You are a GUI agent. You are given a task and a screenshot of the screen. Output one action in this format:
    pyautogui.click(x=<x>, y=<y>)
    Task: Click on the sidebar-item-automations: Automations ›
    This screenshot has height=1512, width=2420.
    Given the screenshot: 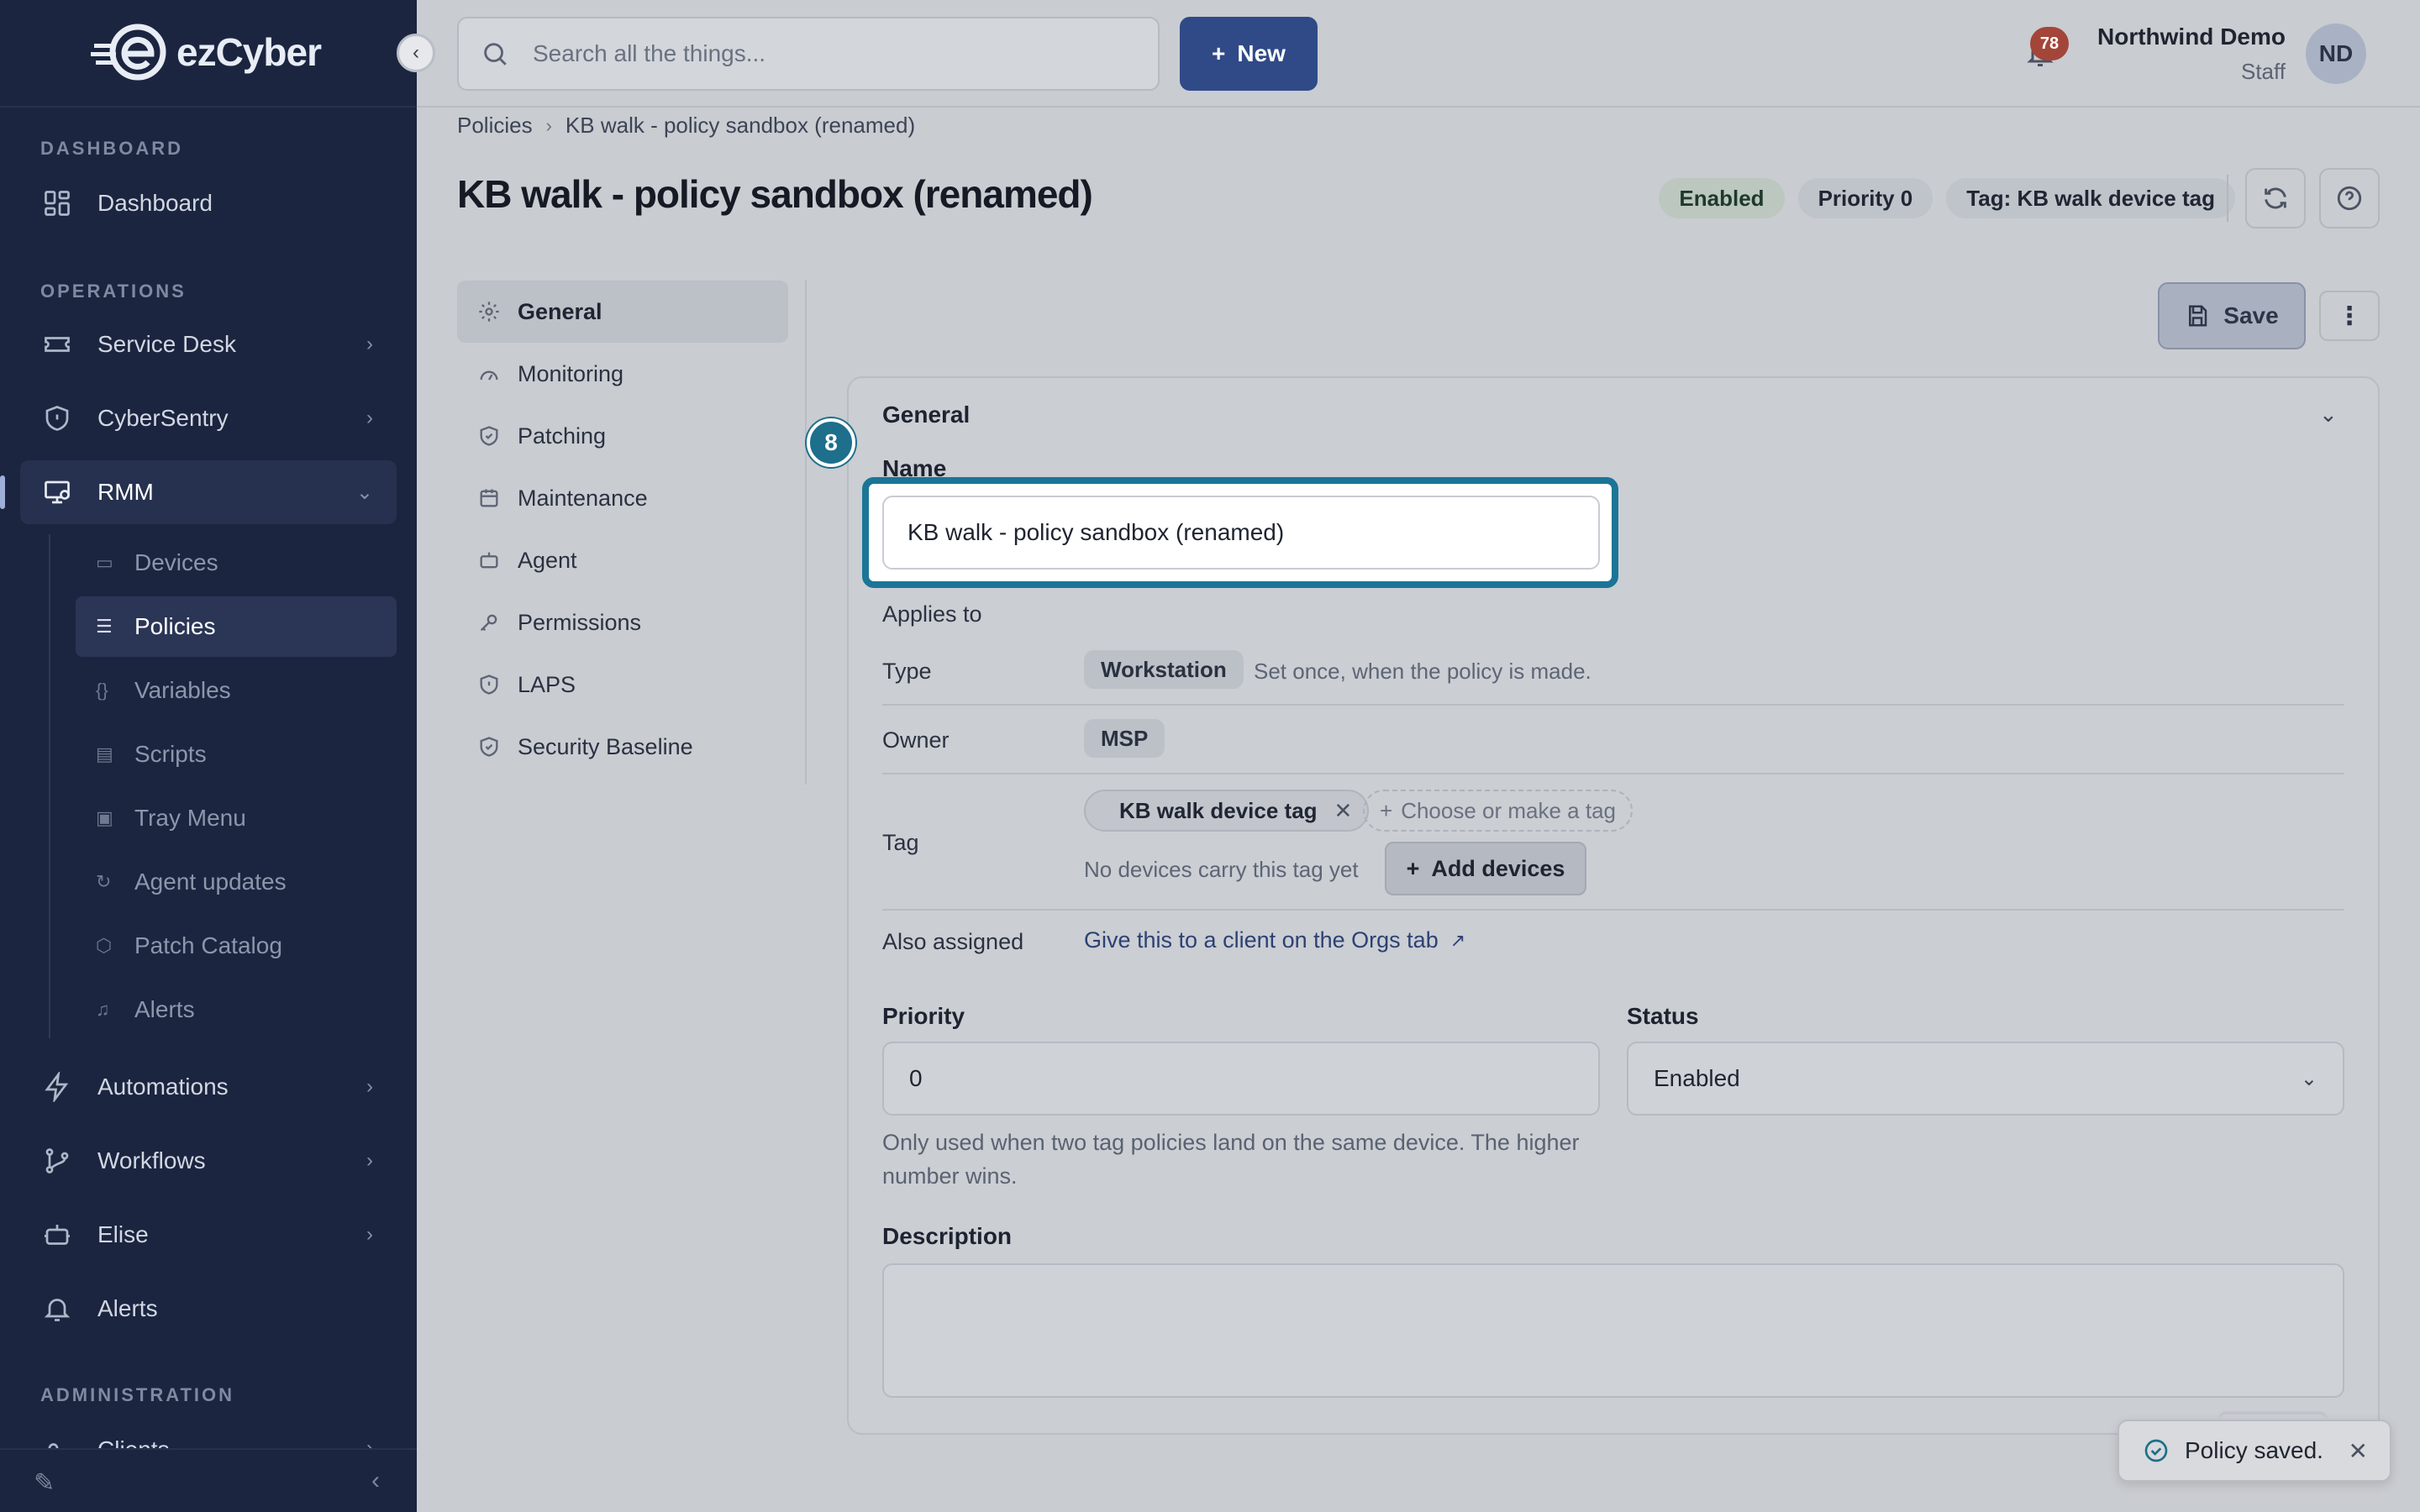 What is the action you would take?
    pyautogui.click(x=208, y=1087)
    